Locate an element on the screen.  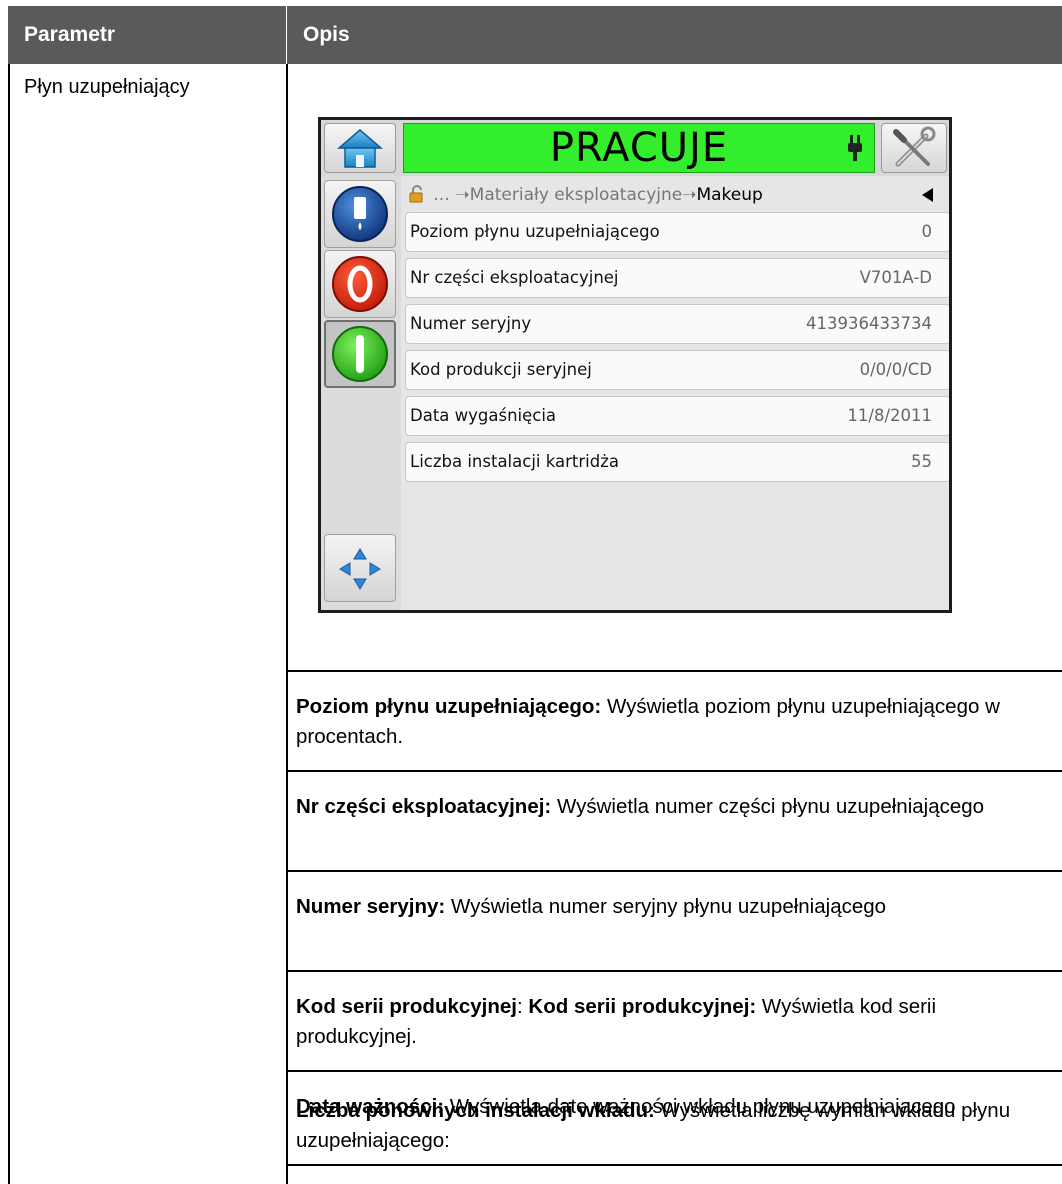
plug-icon is located at coordinates (855, 148).